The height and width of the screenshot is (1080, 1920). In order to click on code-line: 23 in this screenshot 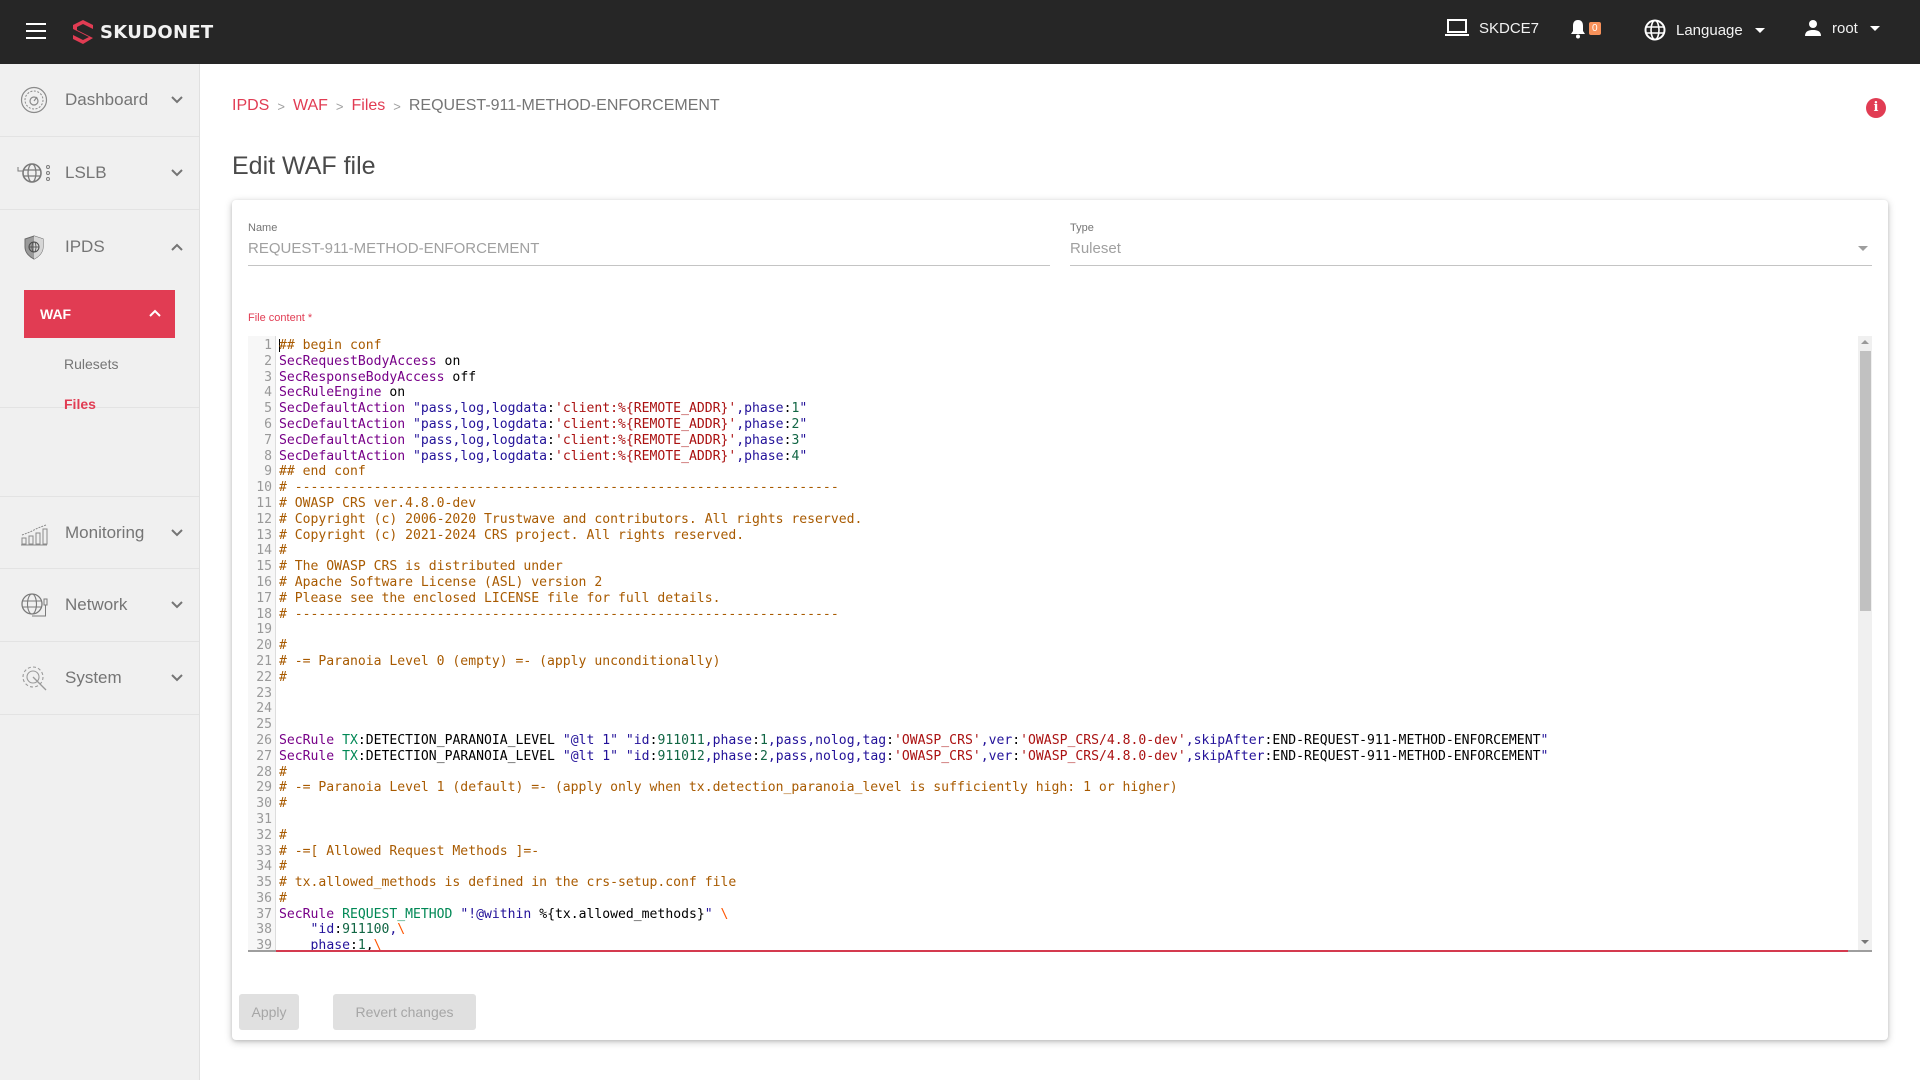, I will do `click(1053, 694)`.